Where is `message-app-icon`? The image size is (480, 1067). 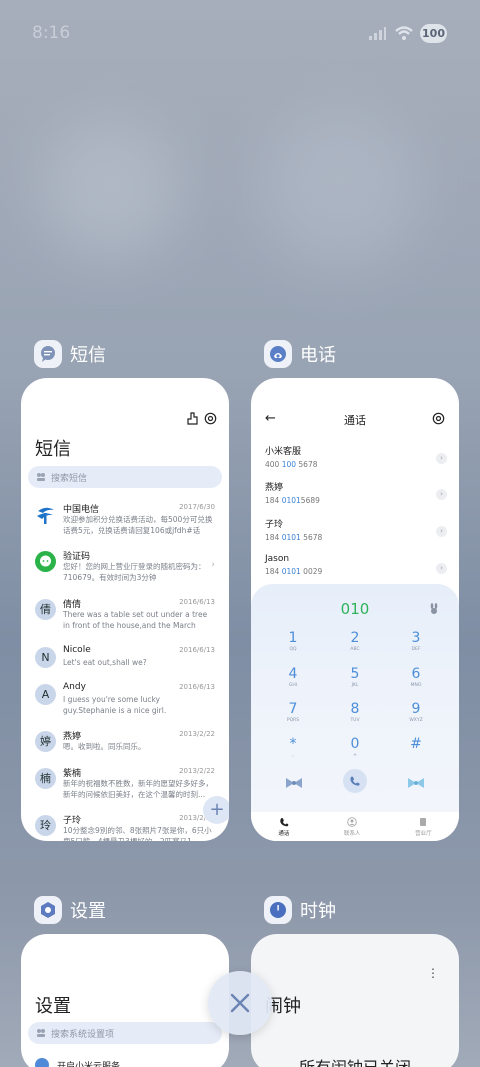
message-app-icon is located at coordinates (45, 561).